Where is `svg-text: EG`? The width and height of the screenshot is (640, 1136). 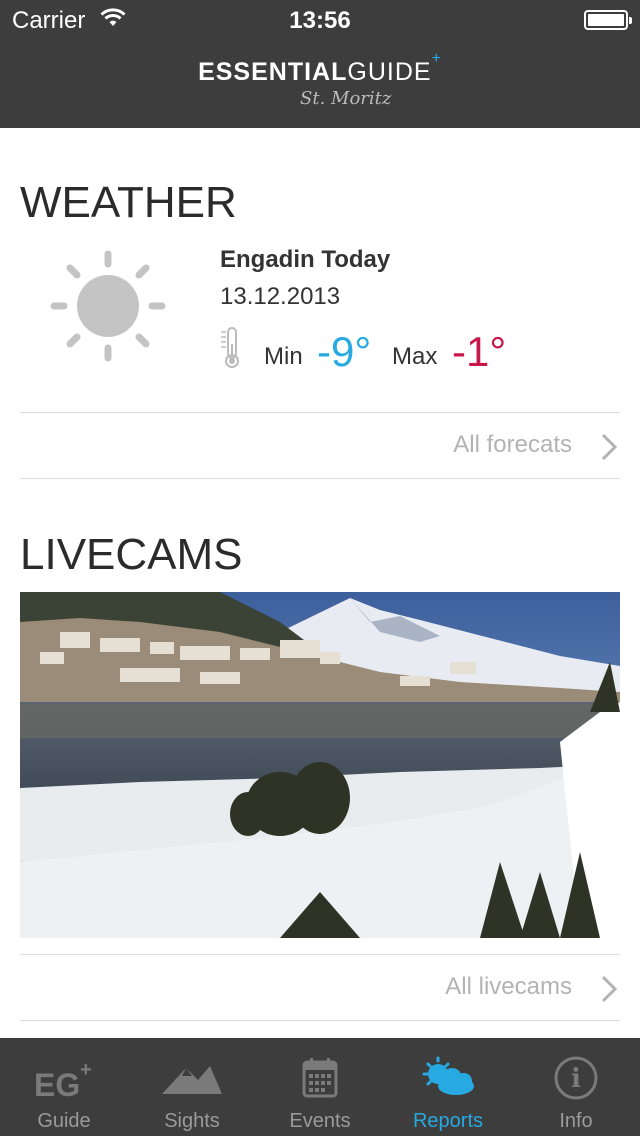 svg-text: EG is located at coordinates (57, 1083).